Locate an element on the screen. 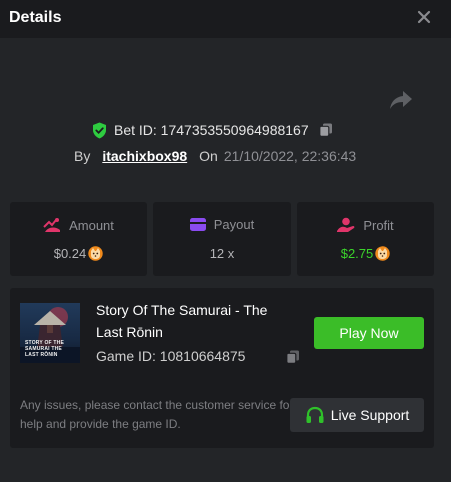 Image resolution: width=451 pixels, height=482 pixels. game-id: Game ID: 10810664875 is located at coordinates (171, 356).